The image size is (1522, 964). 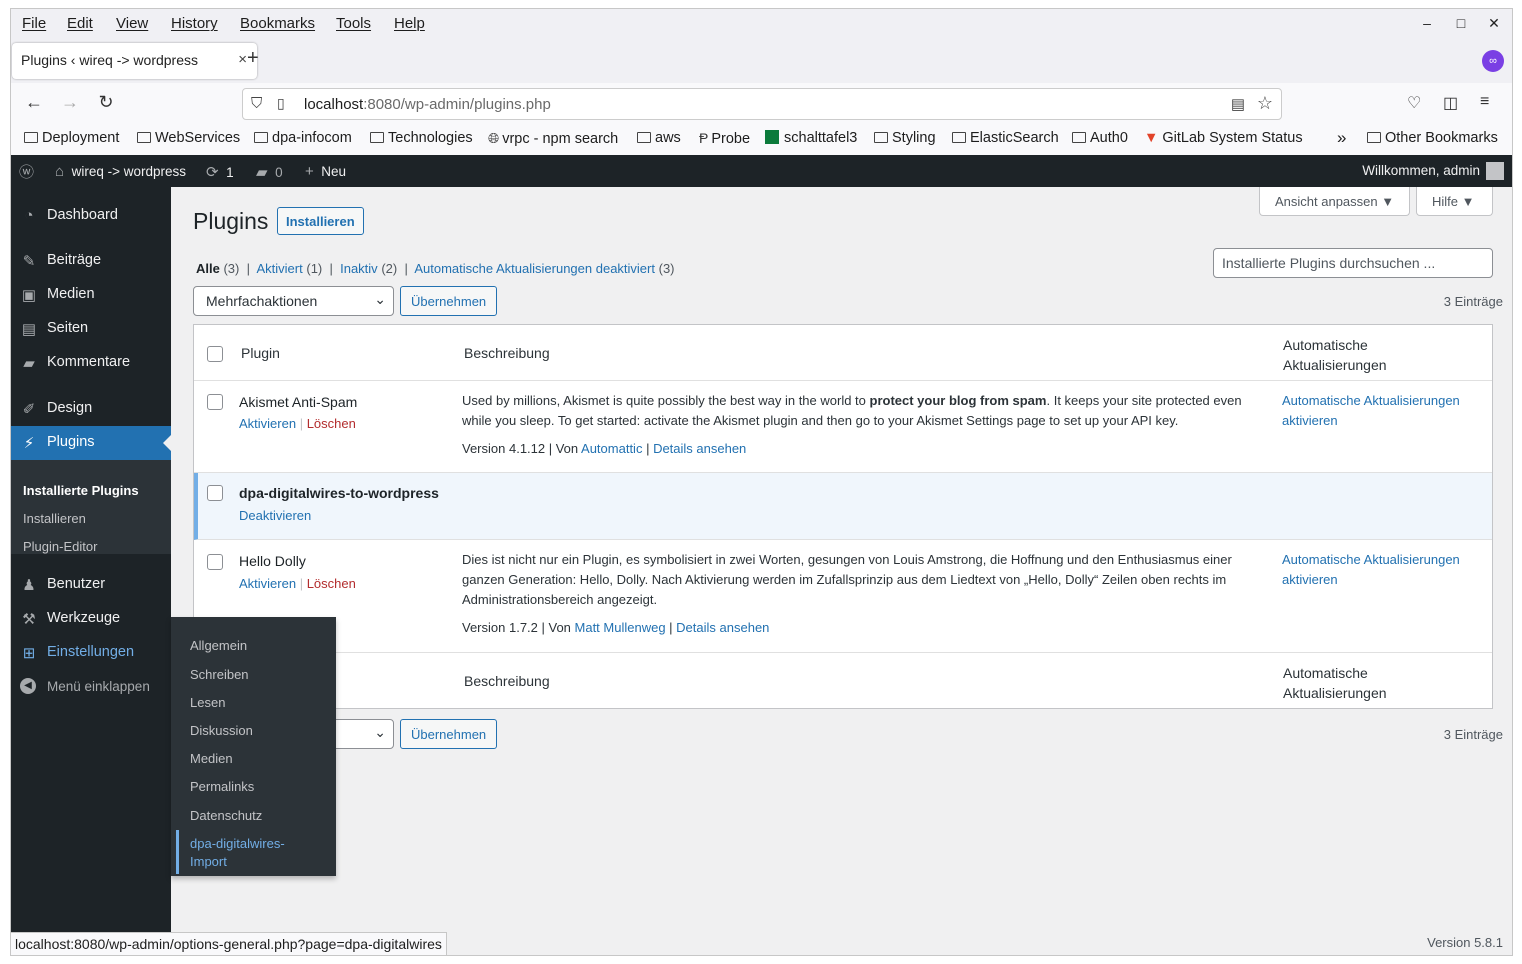 What do you see at coordinates (242, 59) in the screenshot?
I see `close-tab-icon: ×` at bounding box center [242, 59].